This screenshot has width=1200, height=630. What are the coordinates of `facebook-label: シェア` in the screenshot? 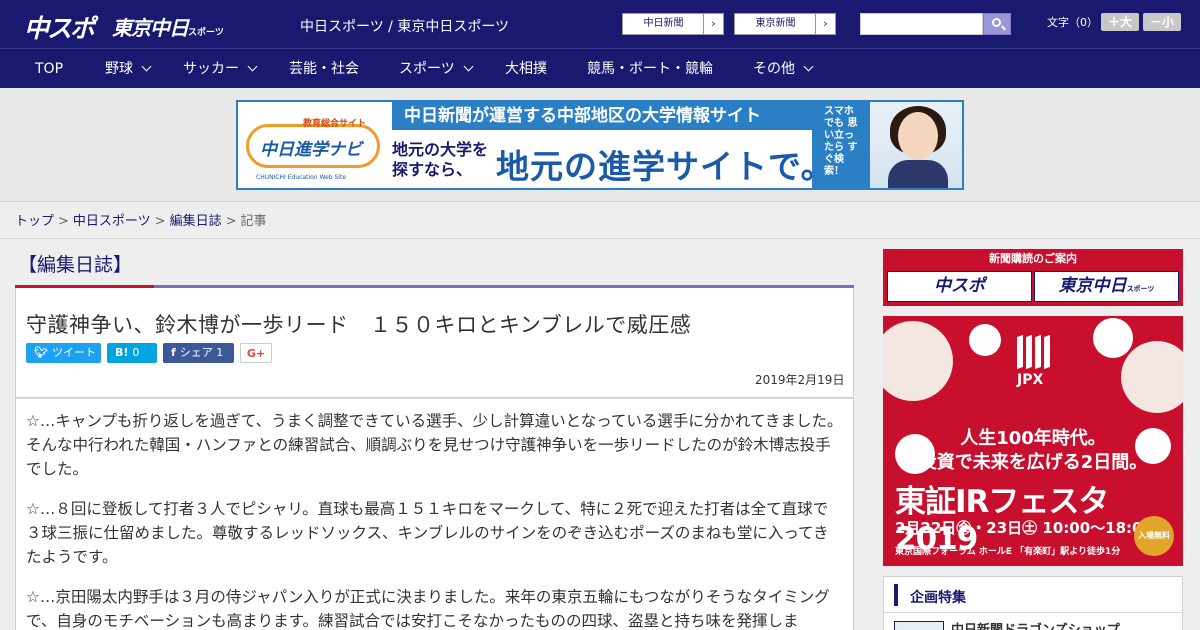 It's located at (196, 352).